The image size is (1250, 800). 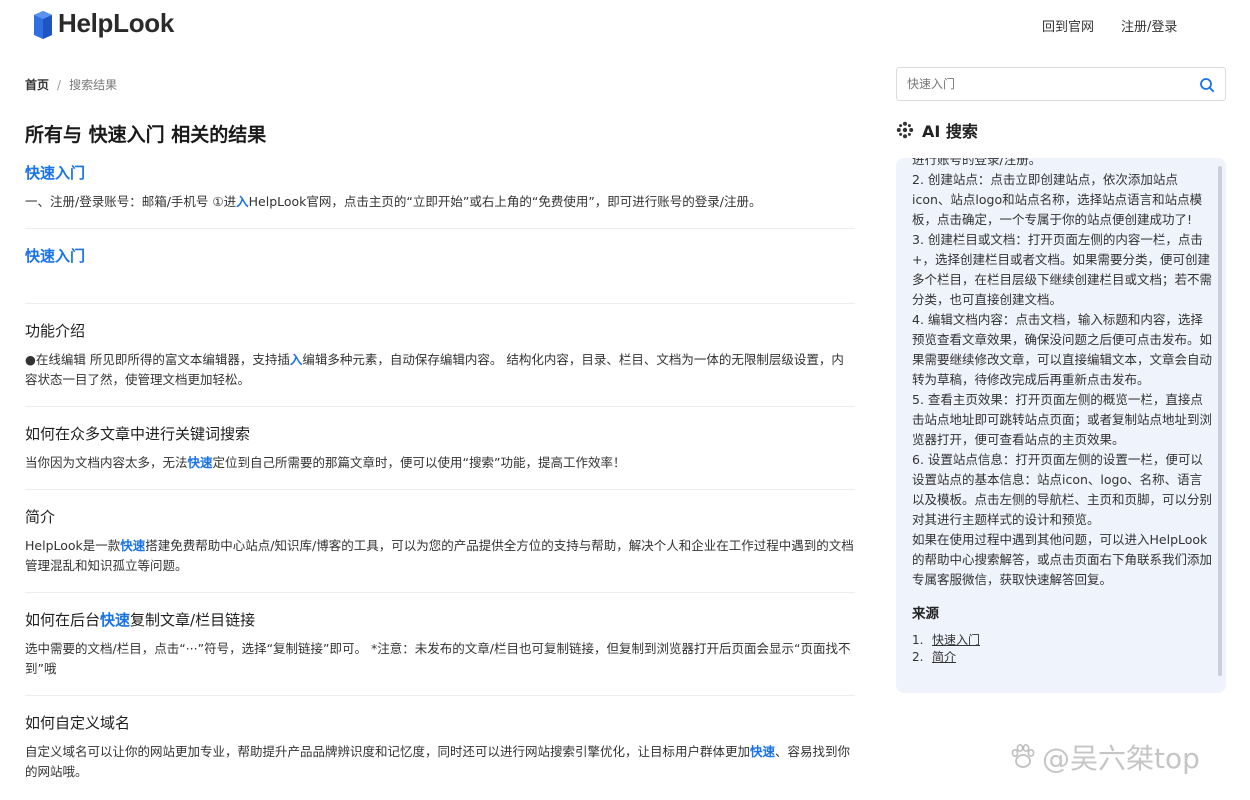 I want to click on watermark: @吴六桀top, so click(x=1104, y=757).